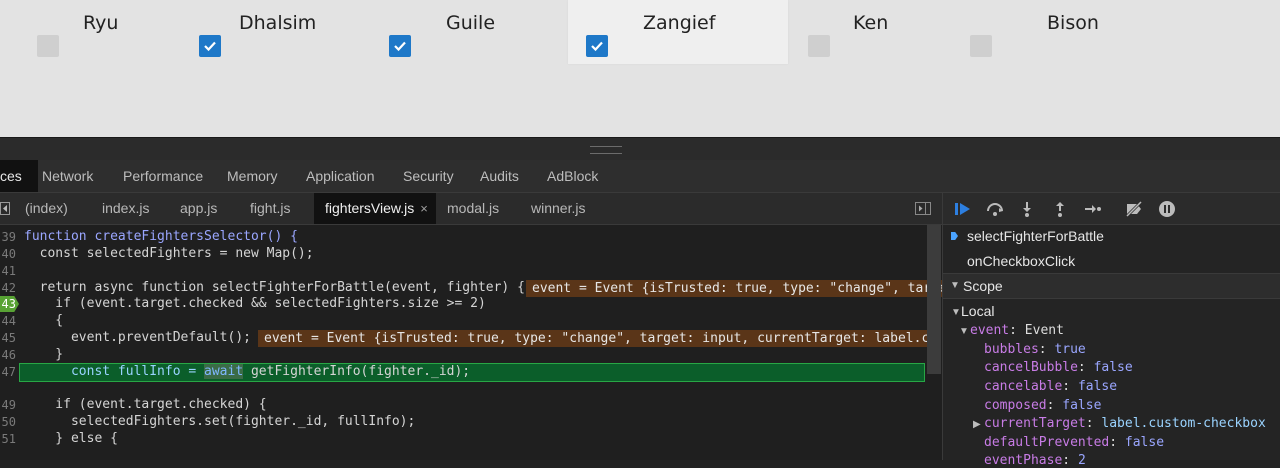  I want to click on step-out-icon, so click(1060, 209).